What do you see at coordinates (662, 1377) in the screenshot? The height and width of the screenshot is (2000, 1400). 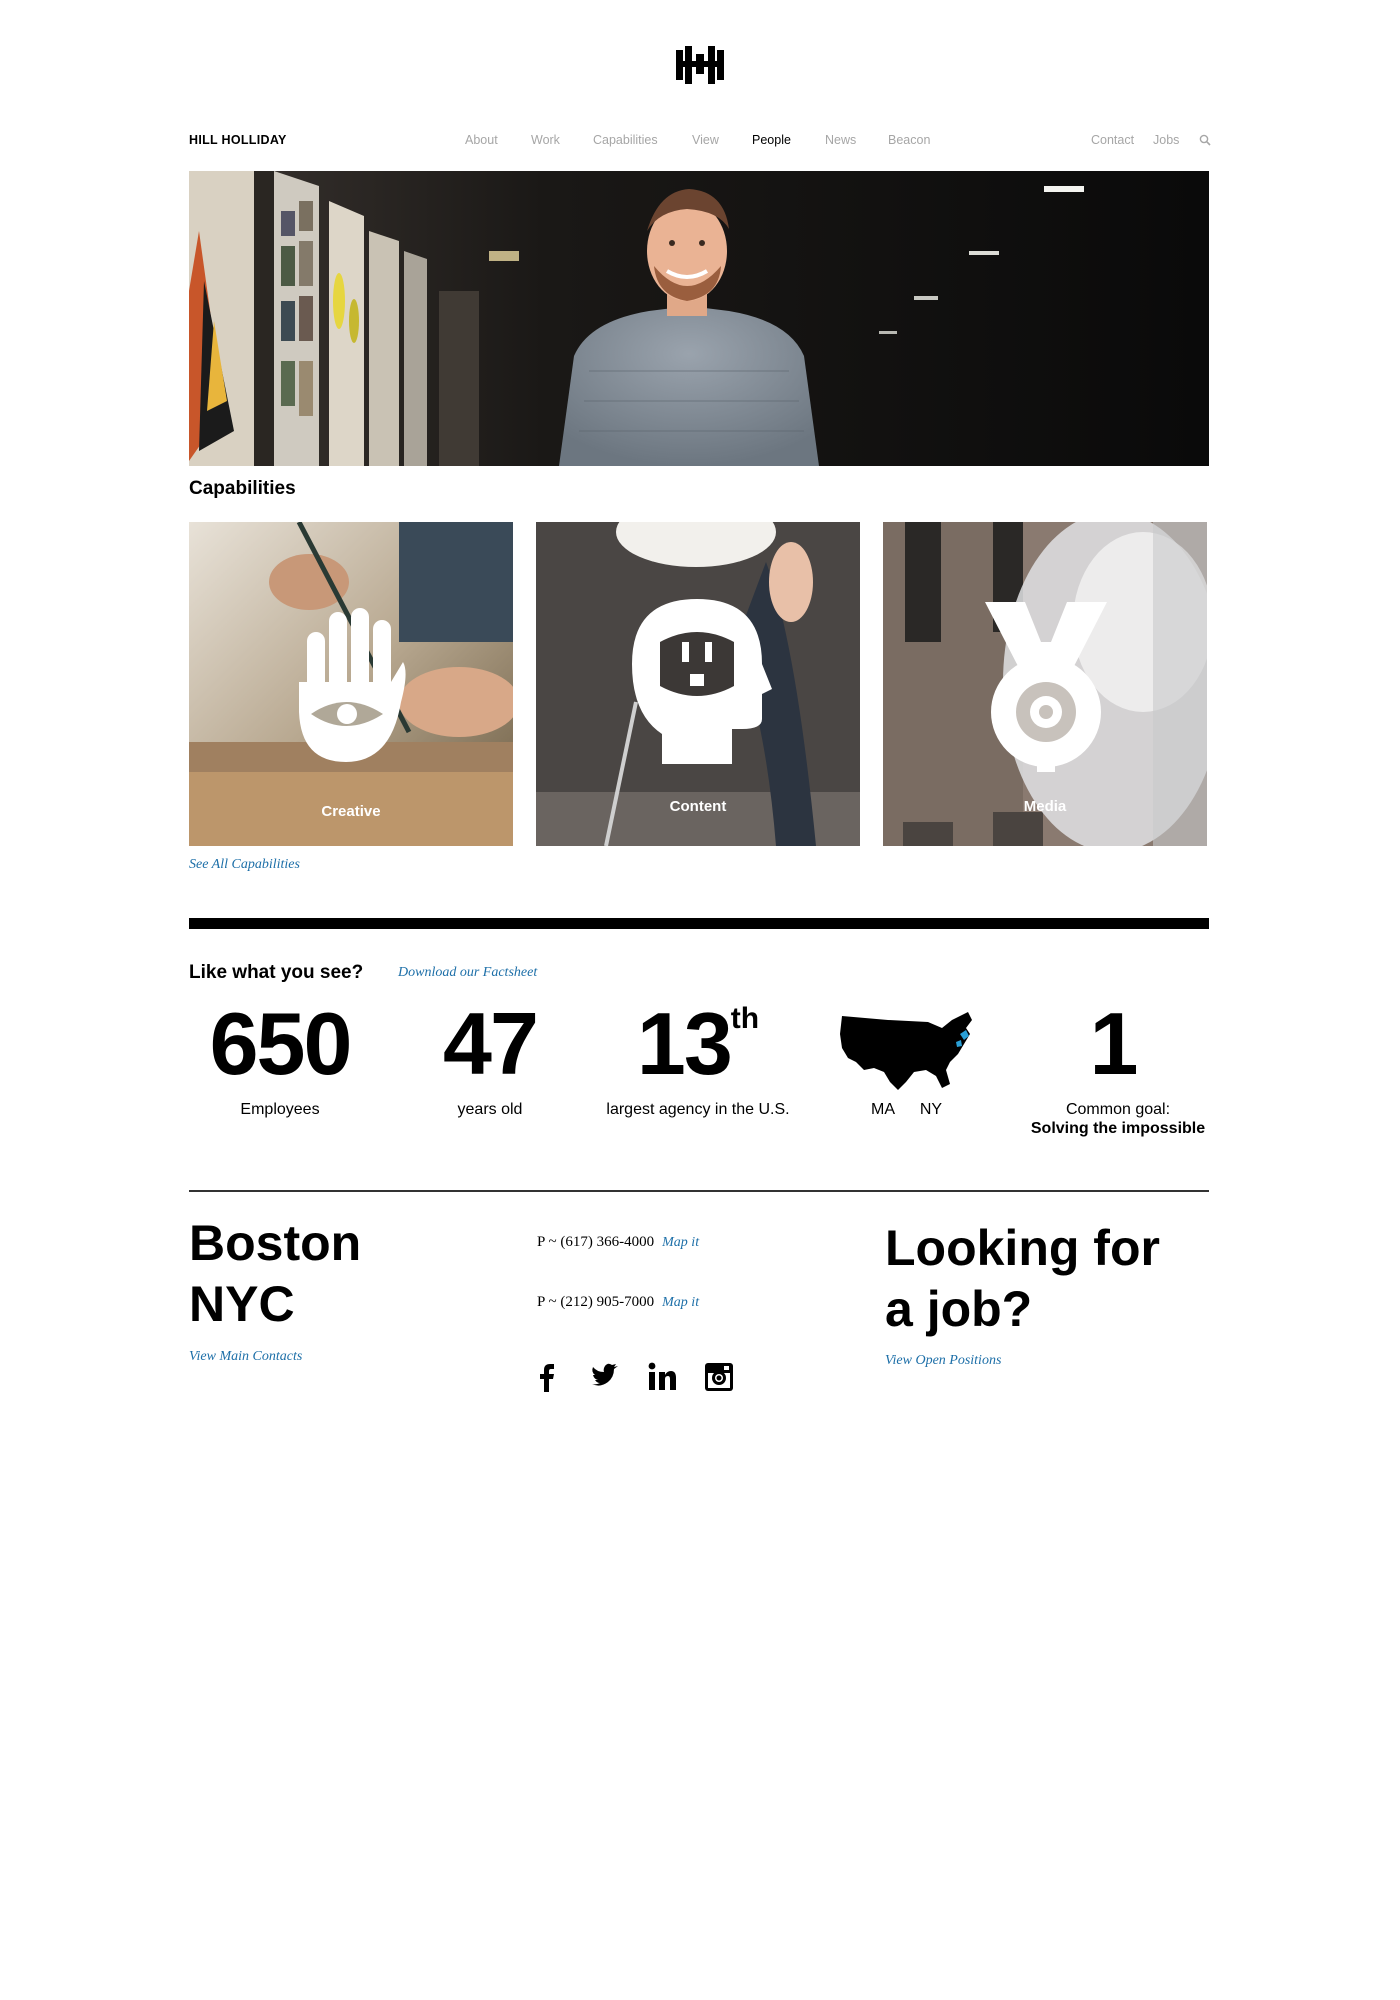 I see `linkedin-icon` at bounding box center [662, 1377].